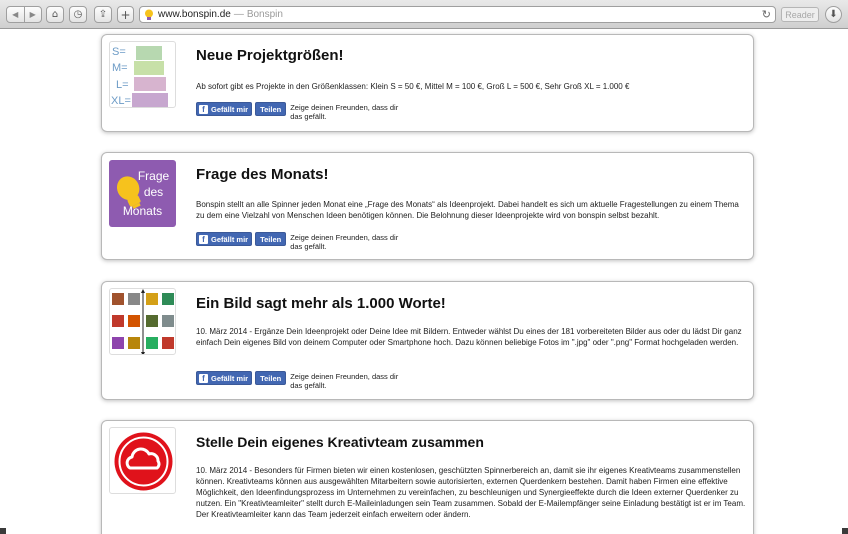 This screenshot has height=534, width=848. What do you see at coordinates (766, 14) in the screenshot?
I see `reload-icon: ↻` at bounding box center [766, 14].